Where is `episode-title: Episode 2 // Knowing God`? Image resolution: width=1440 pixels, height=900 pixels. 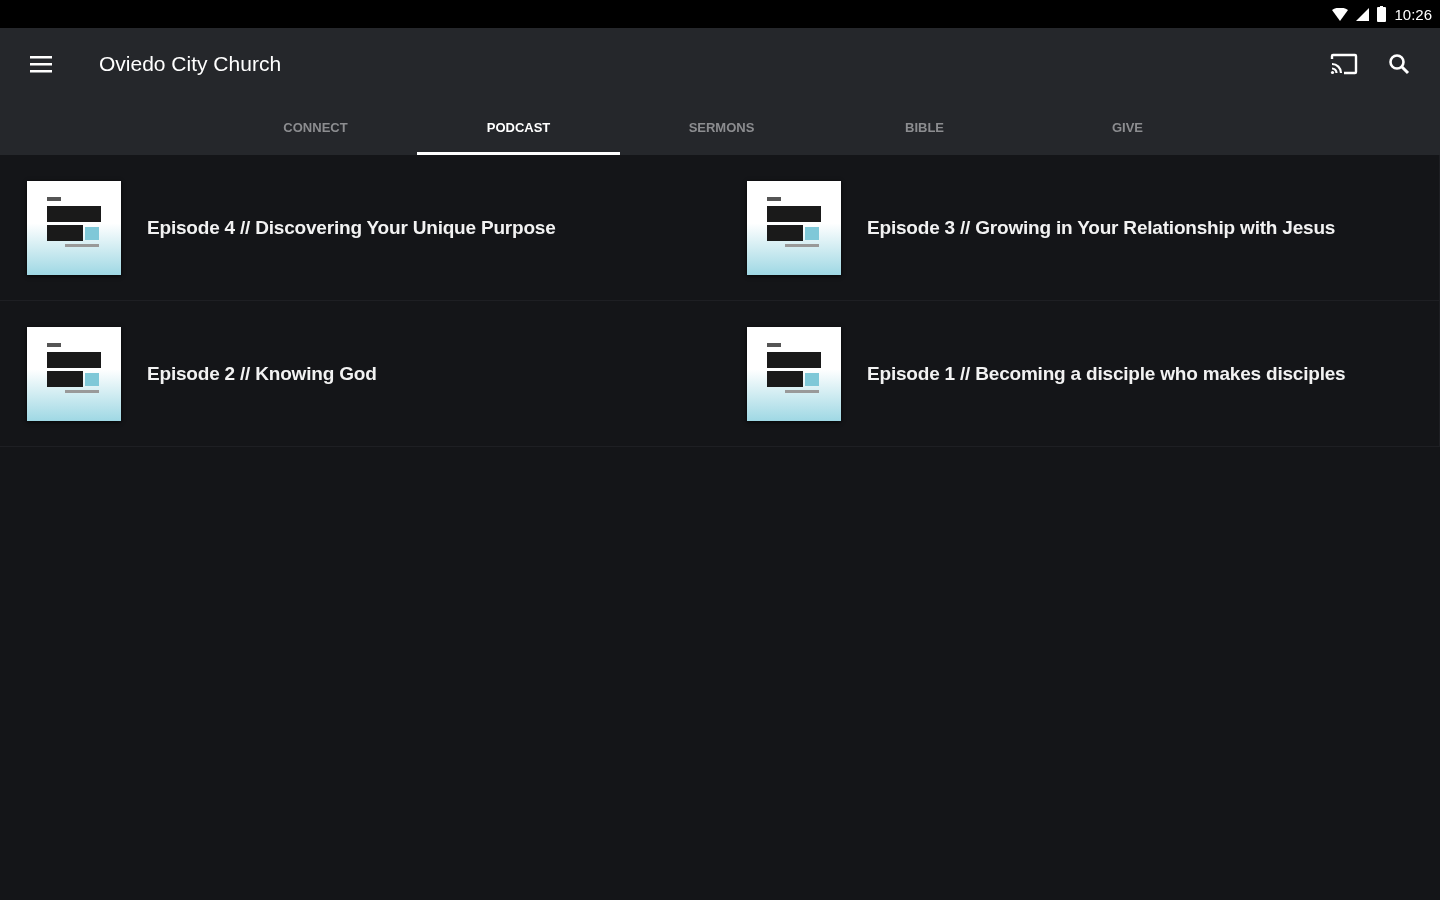
episode-title: Episode 2 // Knowing God is located at coordinates (262, 373).